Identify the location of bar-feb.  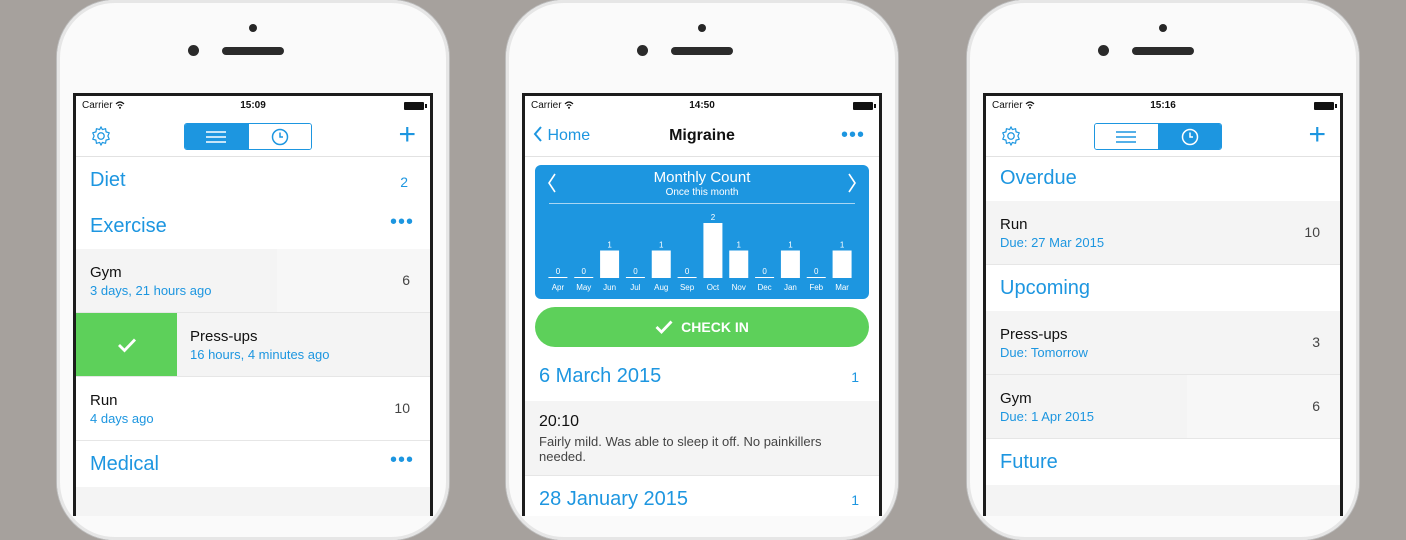
(816, 277).